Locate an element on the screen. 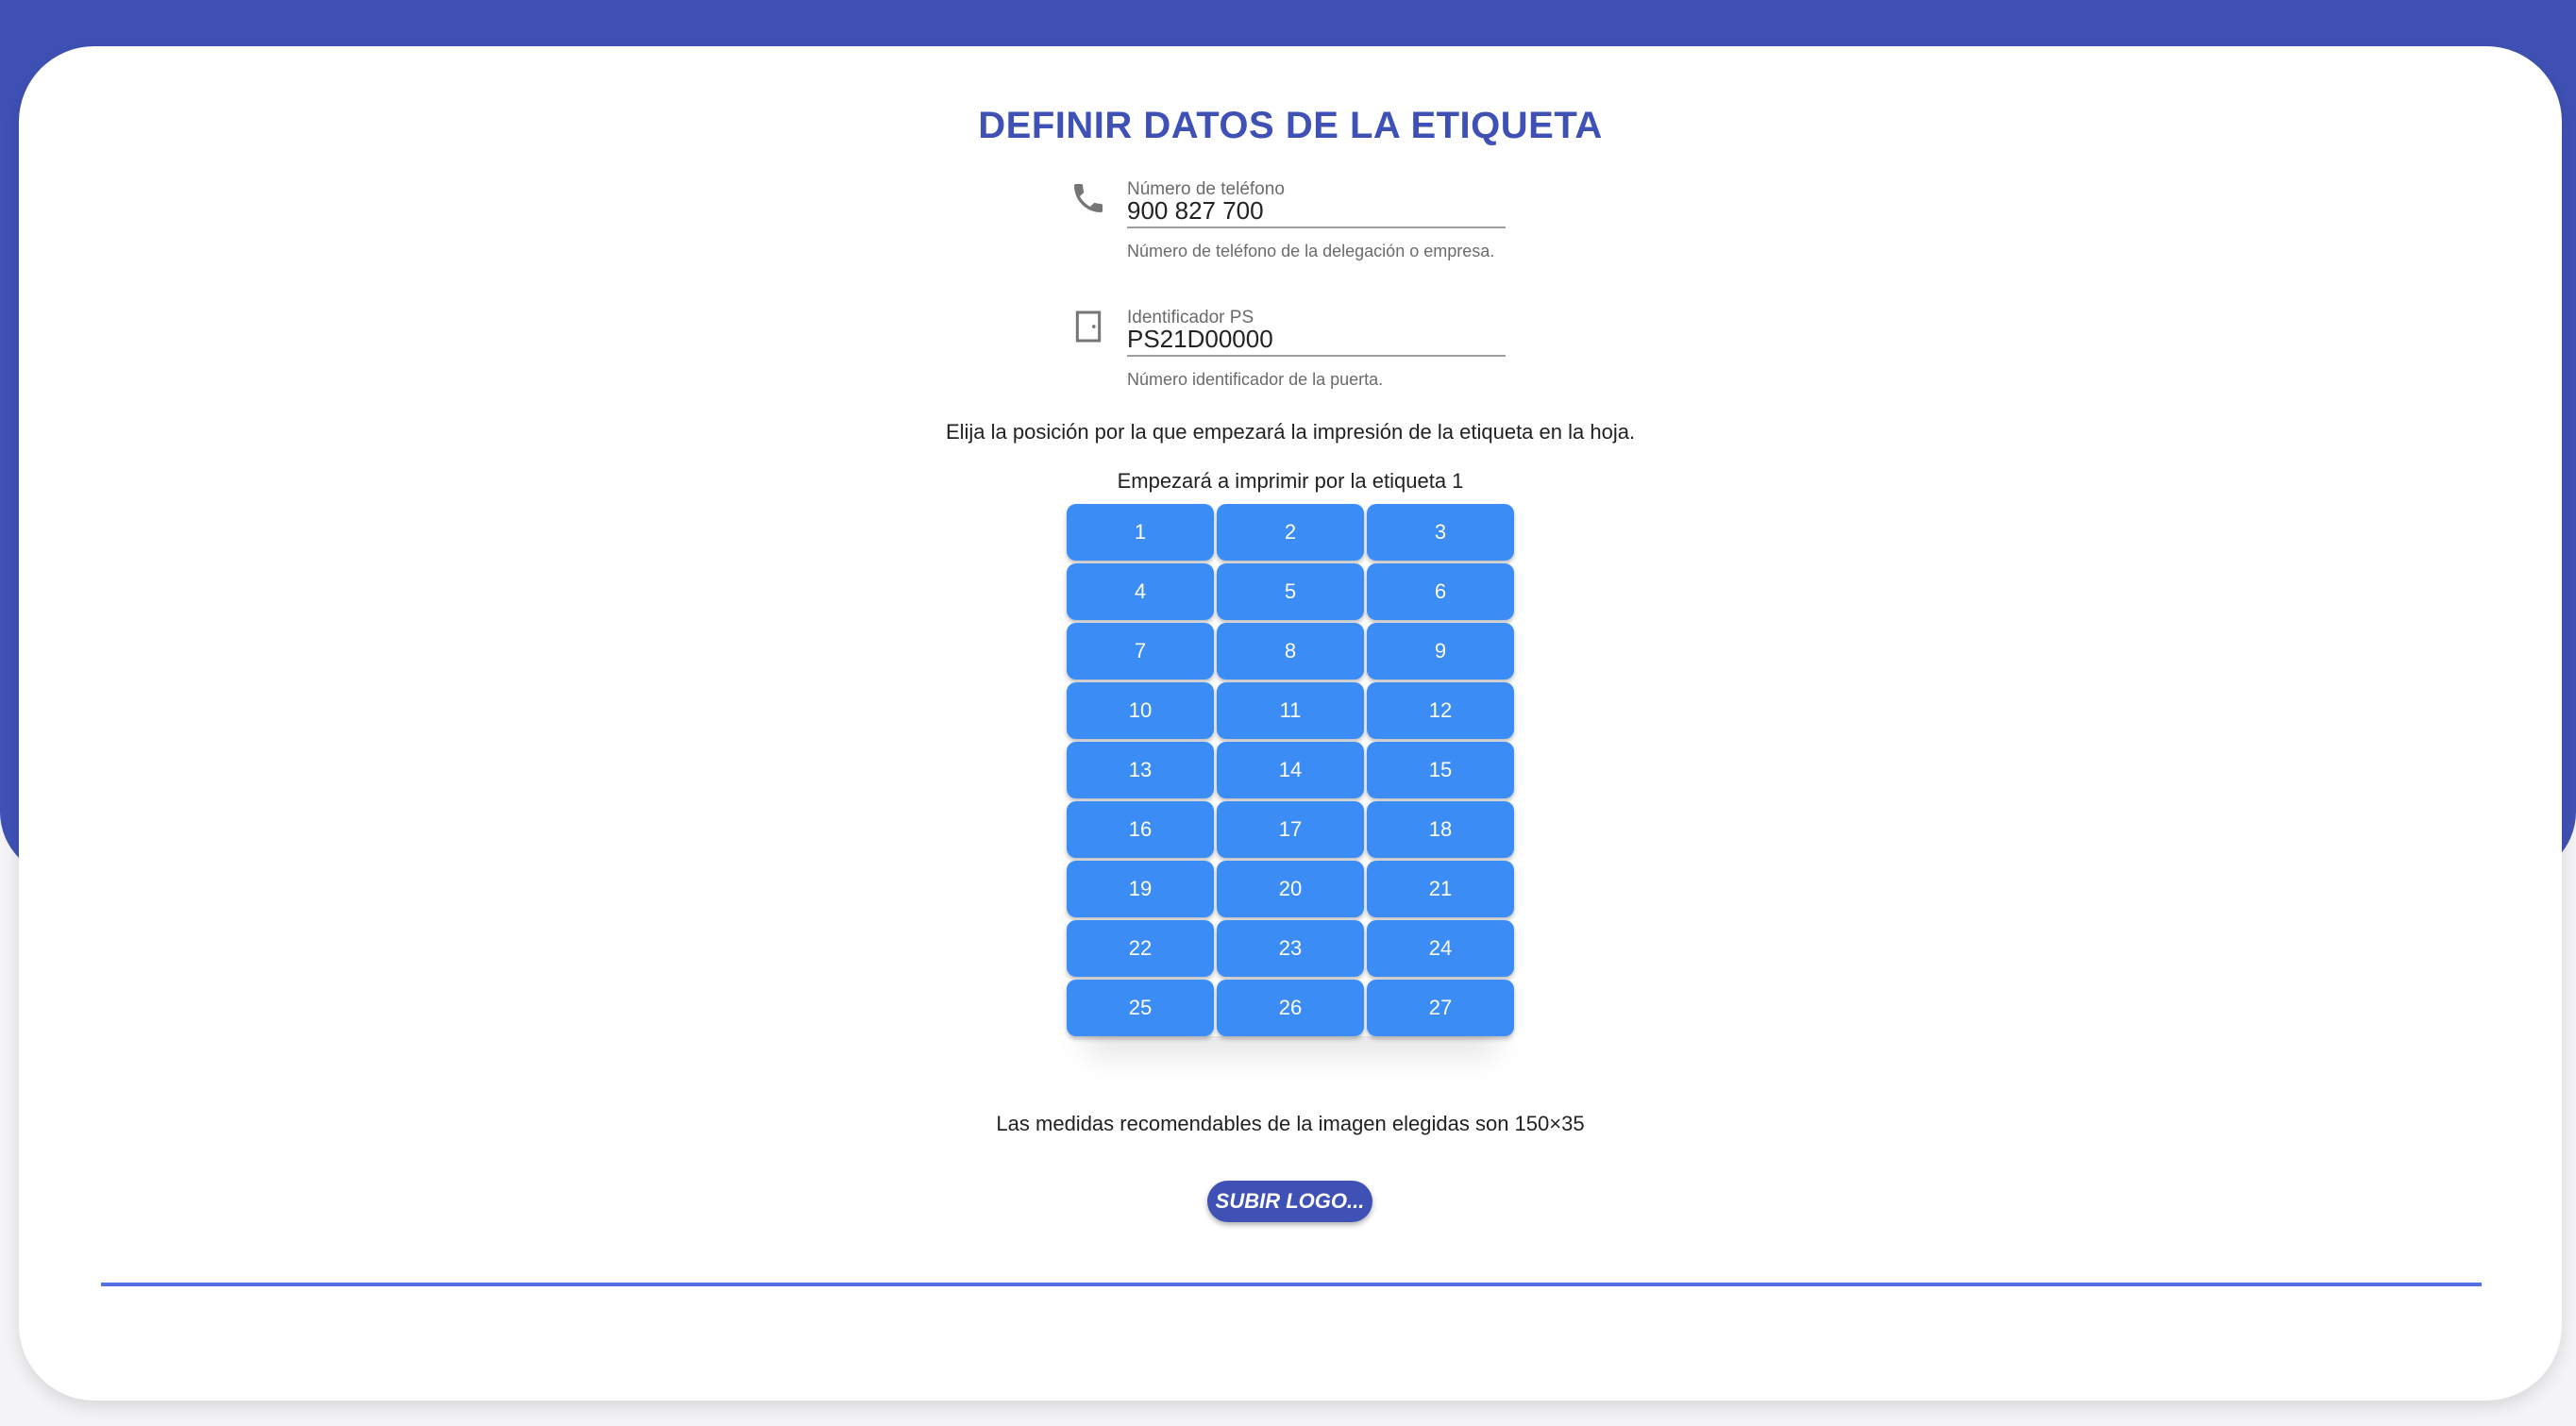 The image size is (2576, 1426). position-button-25: 25 is located at coordinates (1140, 1008).